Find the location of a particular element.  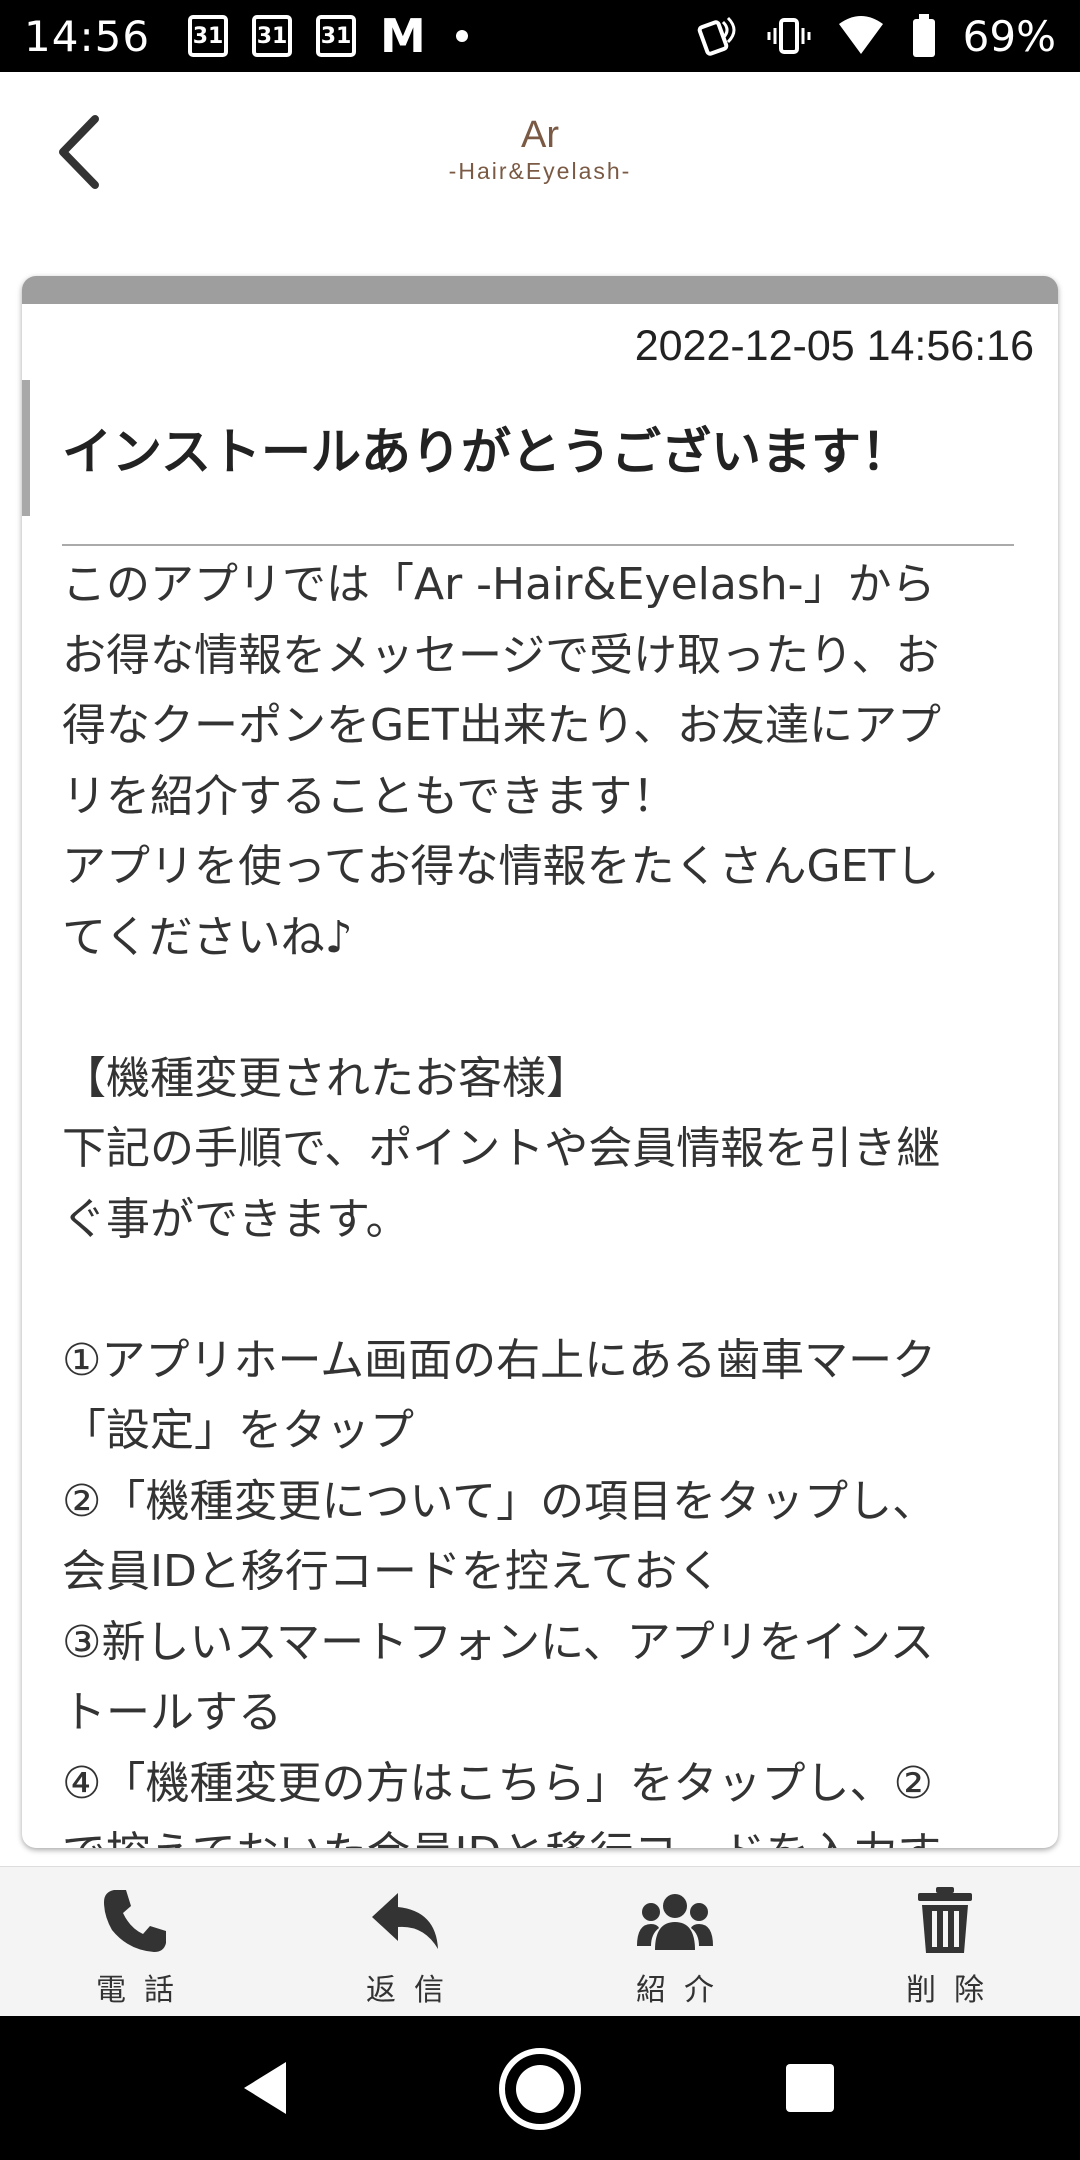

delete-label: 削除 is located at coordinates (954, 1990).